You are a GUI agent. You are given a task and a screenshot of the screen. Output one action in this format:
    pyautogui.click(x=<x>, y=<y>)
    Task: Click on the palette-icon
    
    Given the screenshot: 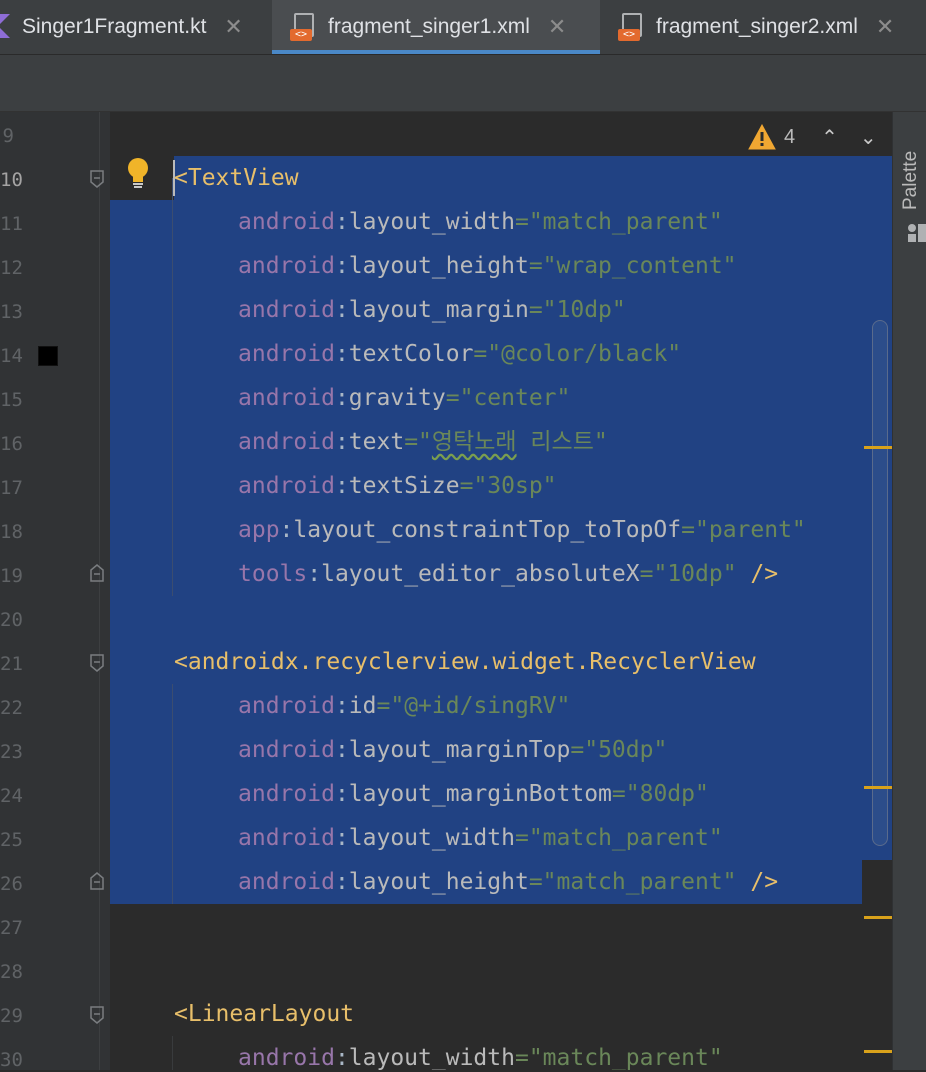 What is the action you would take?
    pyautogui.click(x=916, y=233)
    